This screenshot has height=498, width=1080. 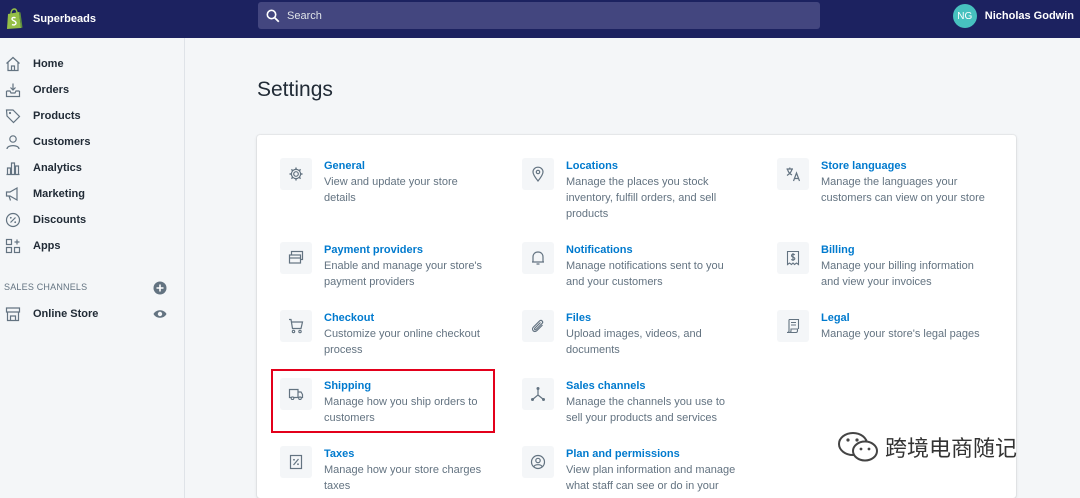 I want to click on setting-desc: Manage the languages your, so click(x=889, y=182).